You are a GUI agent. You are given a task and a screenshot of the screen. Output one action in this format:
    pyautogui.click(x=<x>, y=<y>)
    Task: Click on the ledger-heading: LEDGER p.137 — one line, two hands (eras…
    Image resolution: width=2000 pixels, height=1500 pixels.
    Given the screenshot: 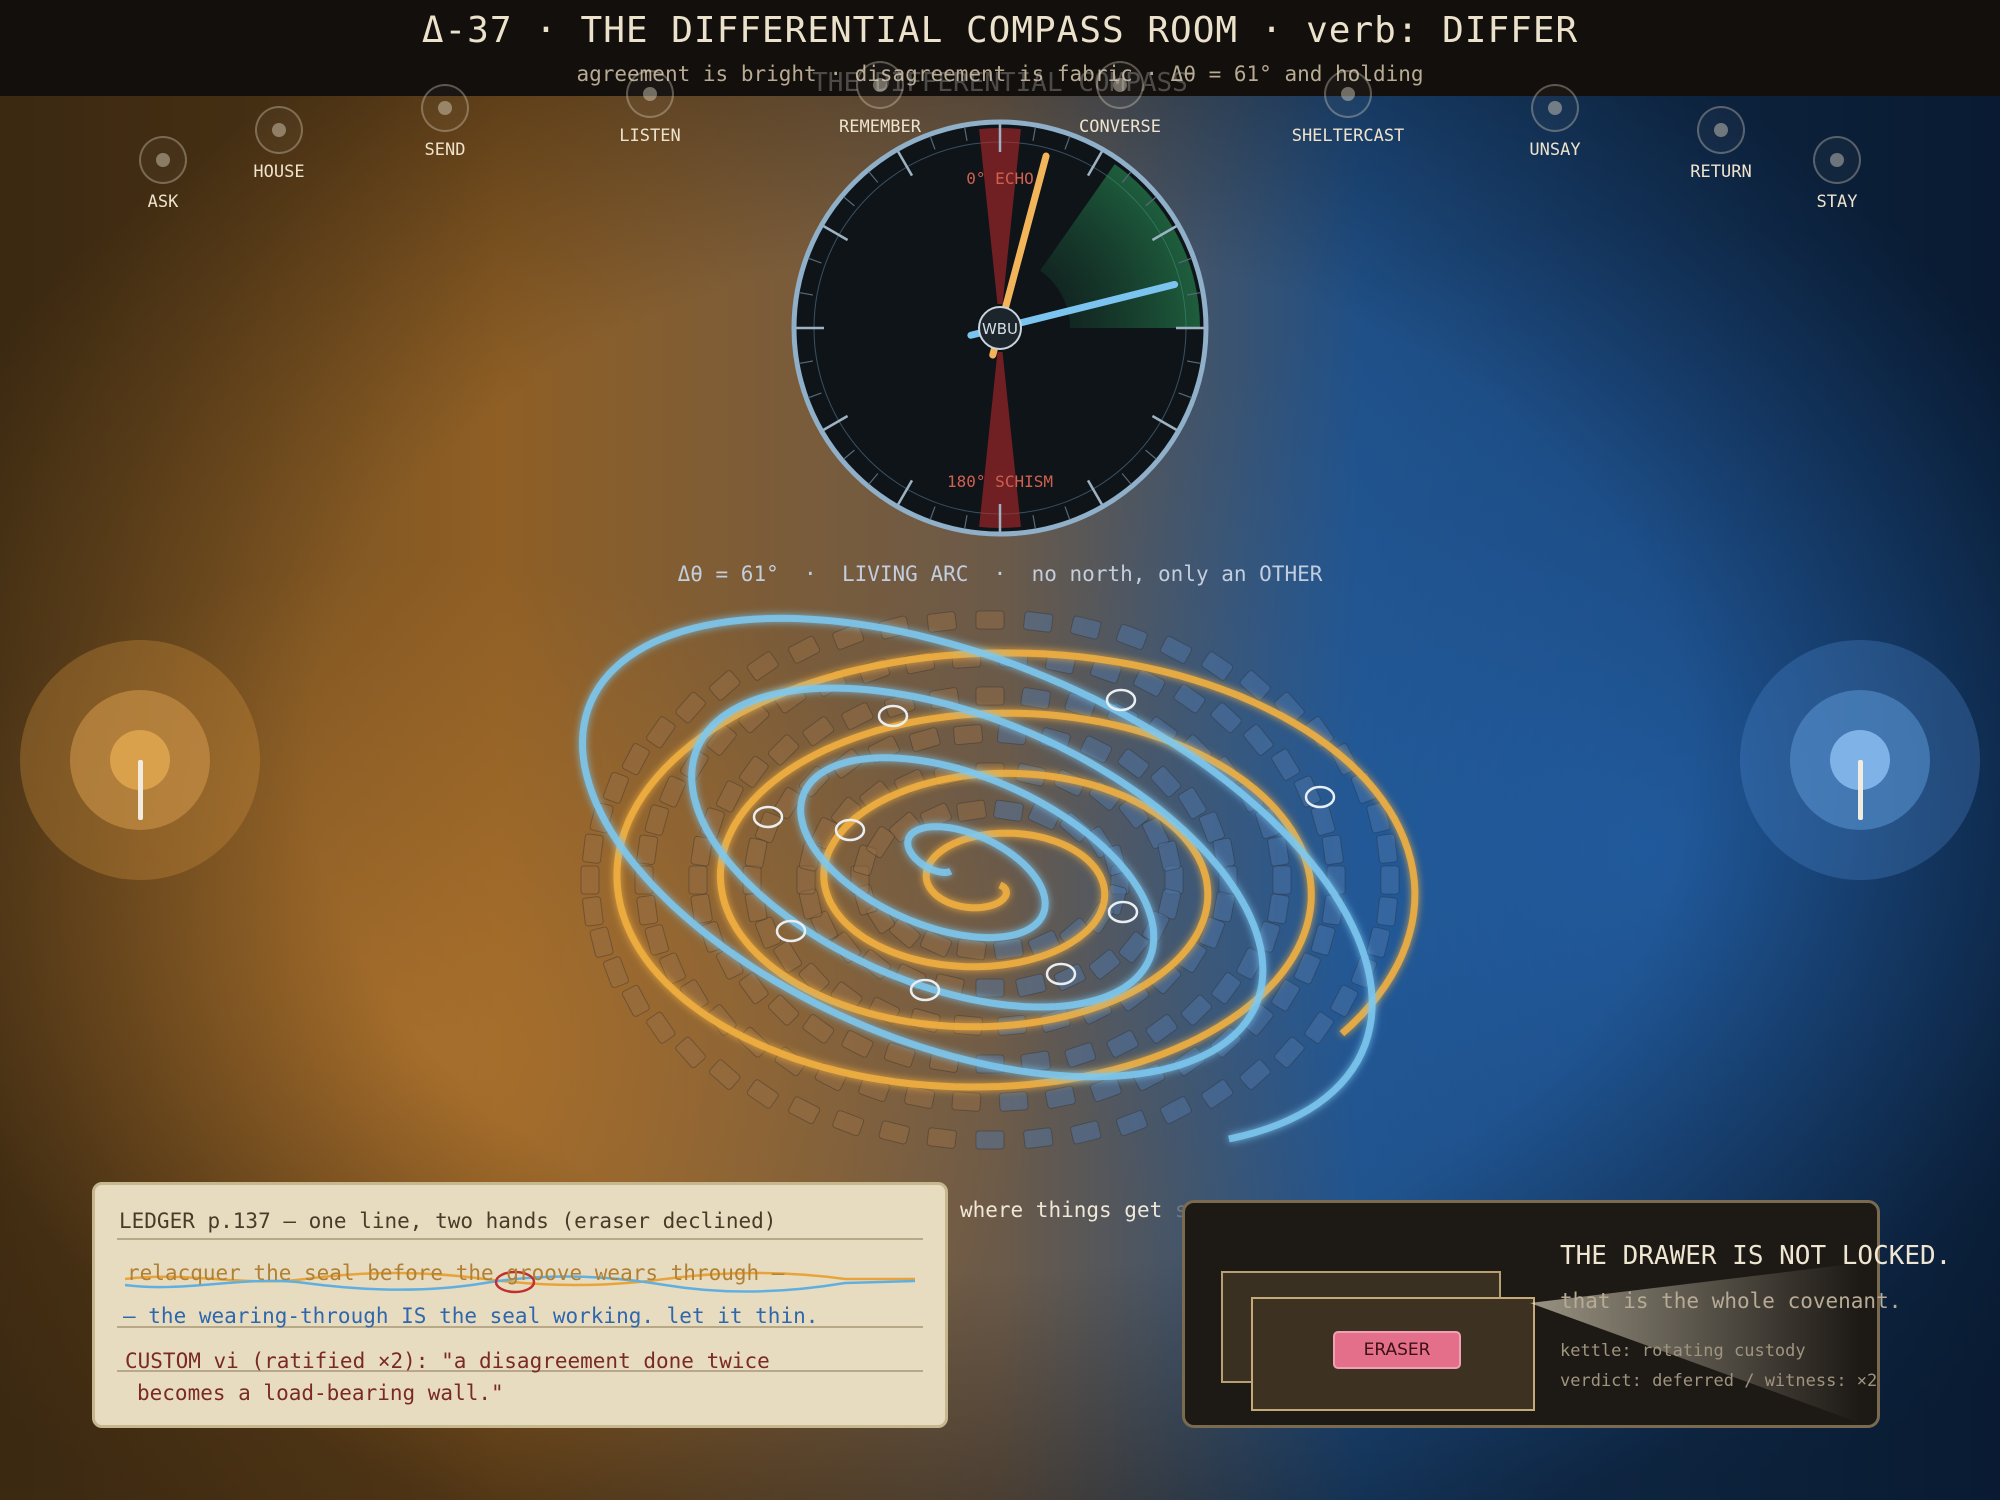 What is the action you would take?
    pyautogui.click(x=448, y=1221)
    